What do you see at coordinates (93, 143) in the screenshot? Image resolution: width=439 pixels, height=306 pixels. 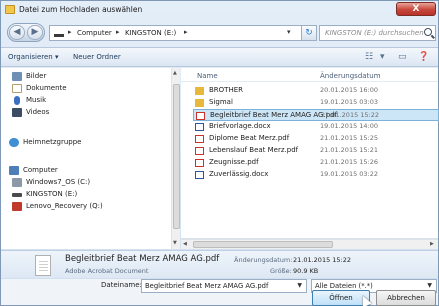 I see `nav-item-heimnetzgruppe: Heimnetzgruppe` at bounding box center [93, 143].